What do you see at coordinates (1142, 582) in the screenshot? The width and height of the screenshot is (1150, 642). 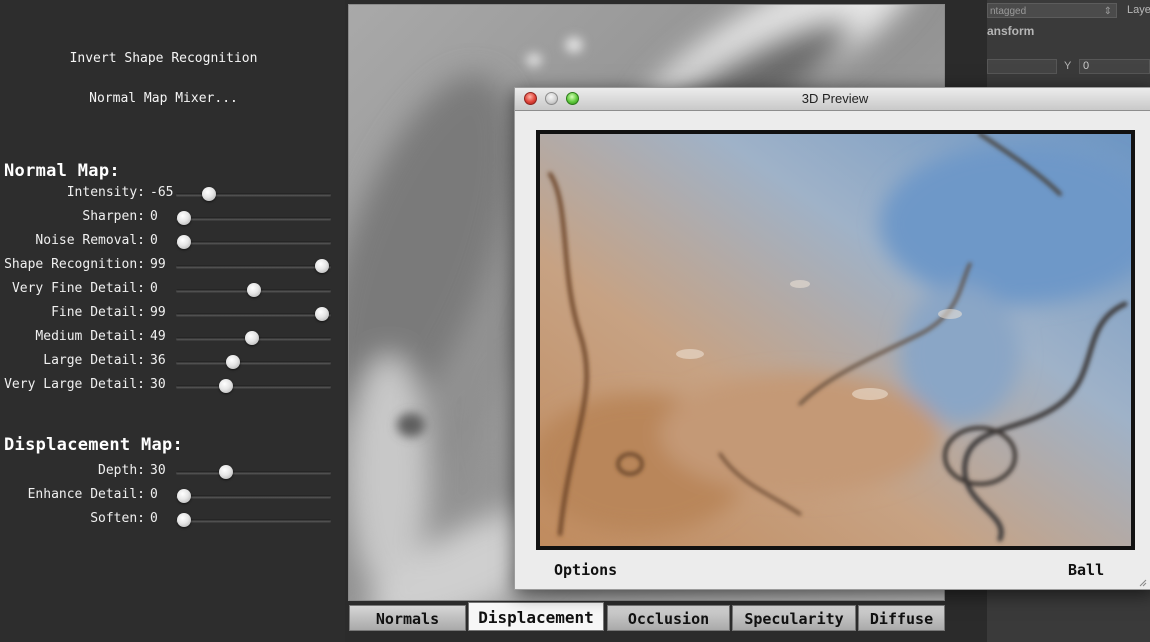 I see `resize-grip-icon` at bounding box center [1142, 582].